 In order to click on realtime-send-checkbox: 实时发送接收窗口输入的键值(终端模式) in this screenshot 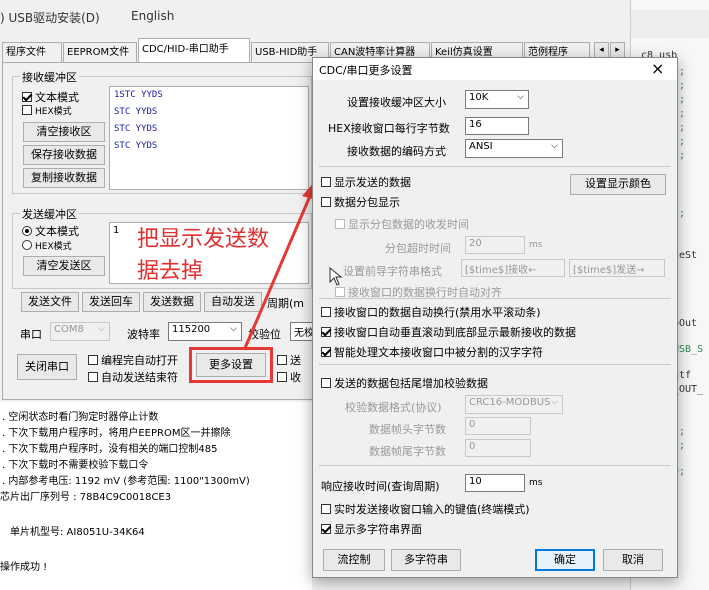, I will do `click(425, 509)`.